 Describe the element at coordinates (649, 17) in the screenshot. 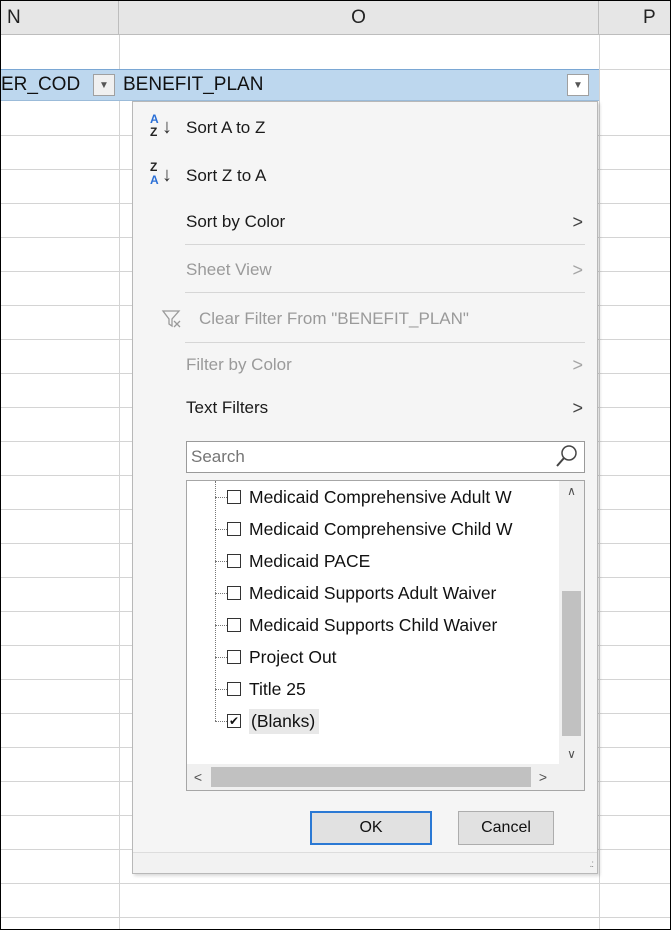

I see `column-letter-p: P` at that location.